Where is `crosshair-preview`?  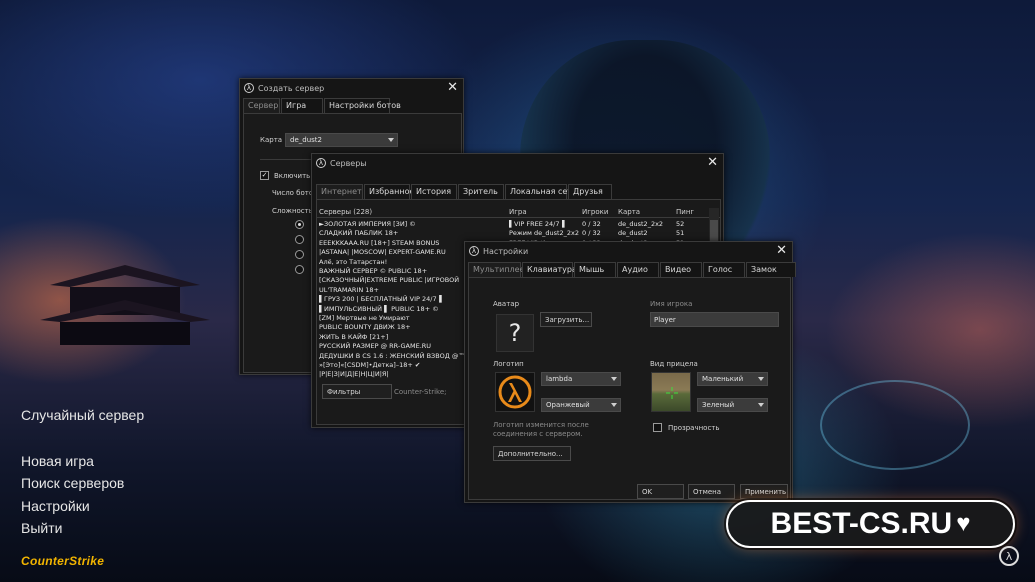 crosshair-preview is located at coordinates (671, 392).